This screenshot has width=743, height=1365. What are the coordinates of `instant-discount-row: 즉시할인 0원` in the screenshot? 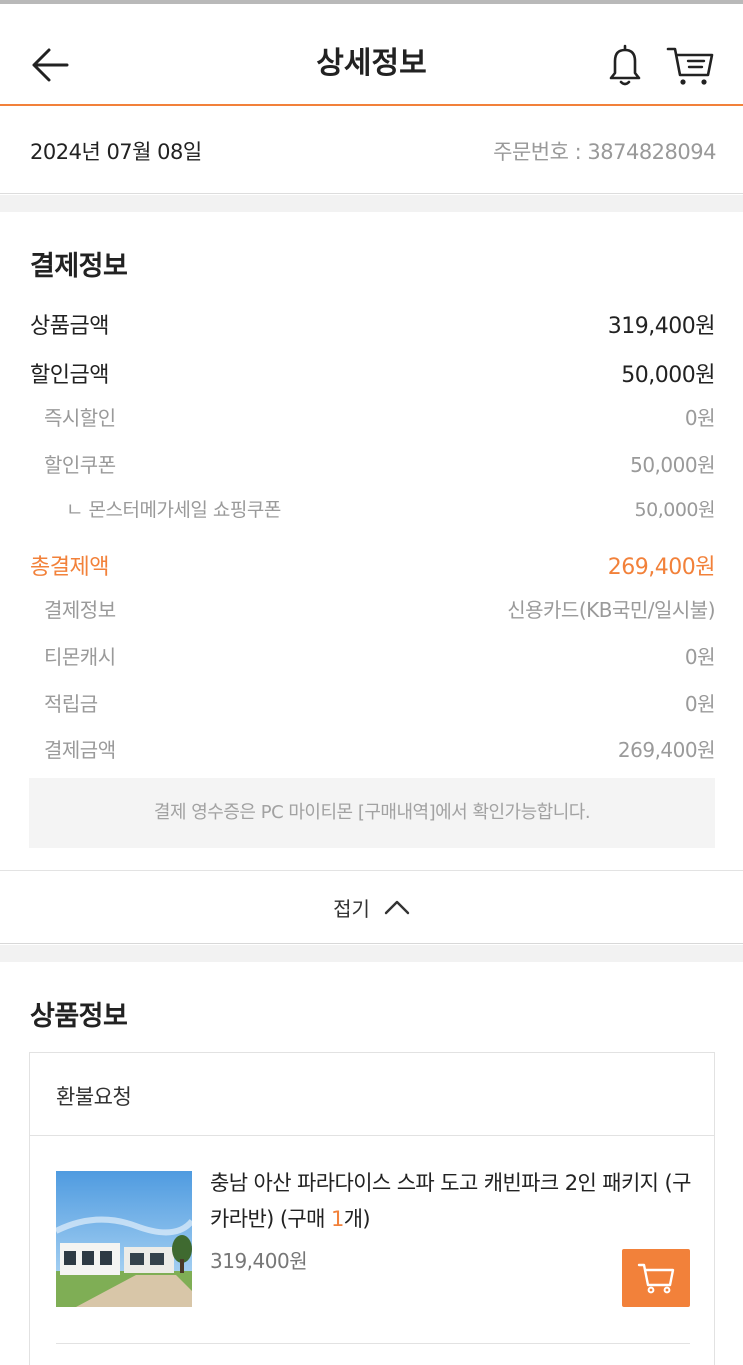 It's located at (371, 419).